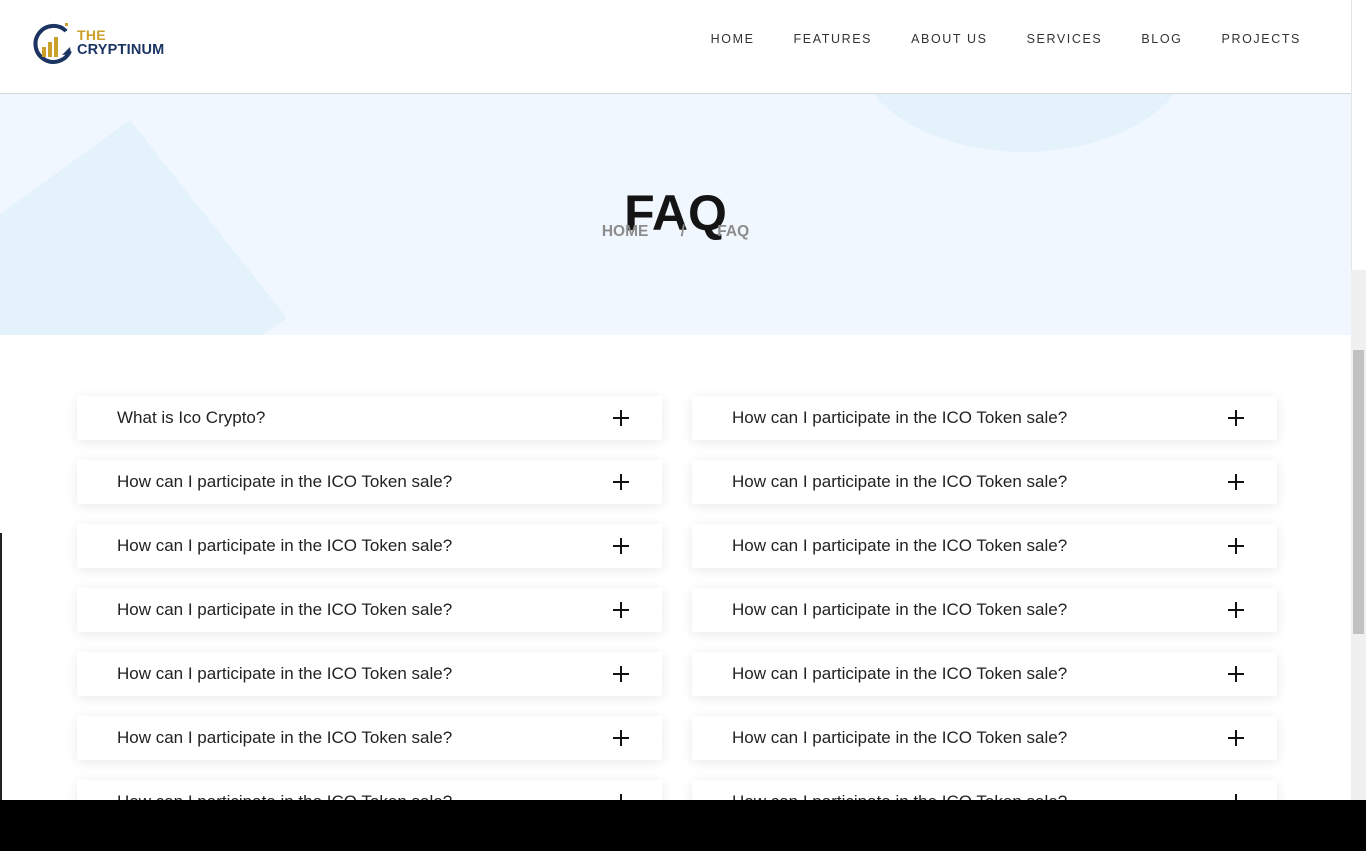  I want to click on nav-services: SERVICES, so click(1065, 39).